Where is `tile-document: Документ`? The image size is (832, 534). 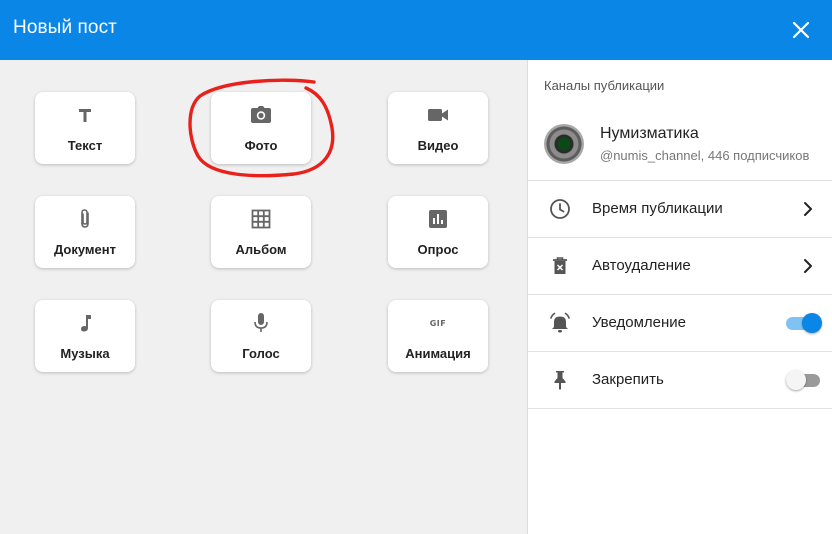
tile-document: Документ is located at coordinates (85, 232).